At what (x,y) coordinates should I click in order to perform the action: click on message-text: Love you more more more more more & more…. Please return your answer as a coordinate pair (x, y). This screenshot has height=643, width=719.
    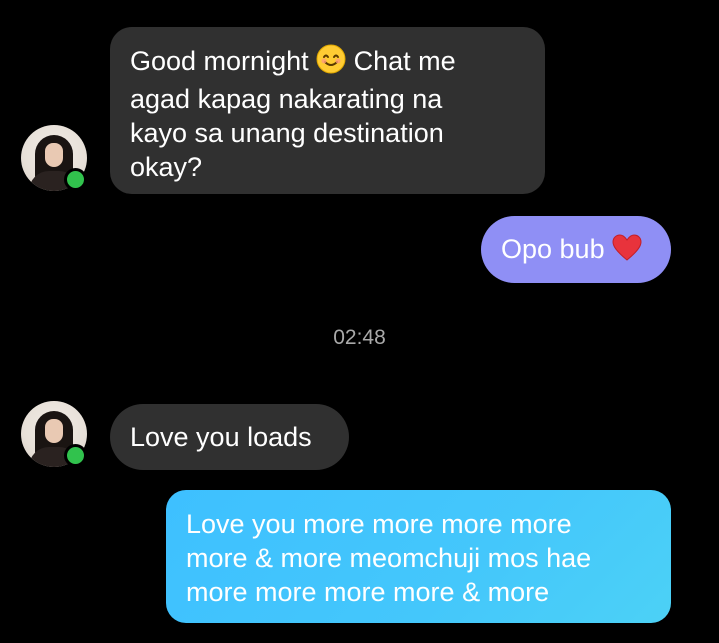
    Looking at the image, I should click on (389, 558).